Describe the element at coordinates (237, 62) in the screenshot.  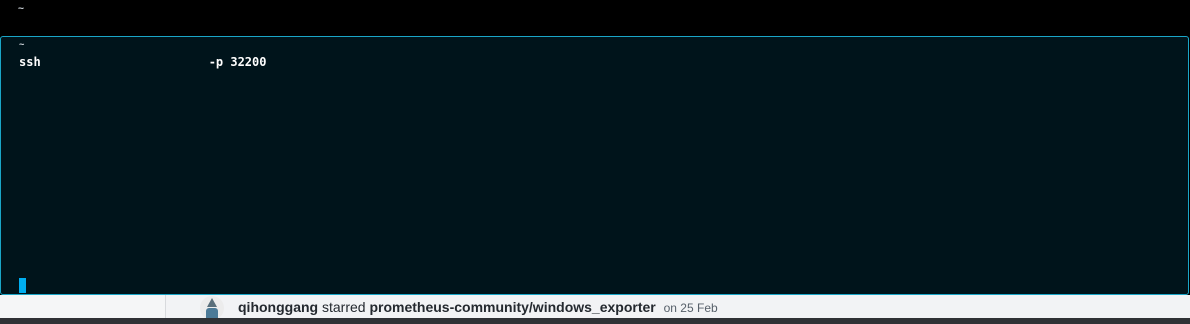
I see `command-args: -p 32200` at that location.